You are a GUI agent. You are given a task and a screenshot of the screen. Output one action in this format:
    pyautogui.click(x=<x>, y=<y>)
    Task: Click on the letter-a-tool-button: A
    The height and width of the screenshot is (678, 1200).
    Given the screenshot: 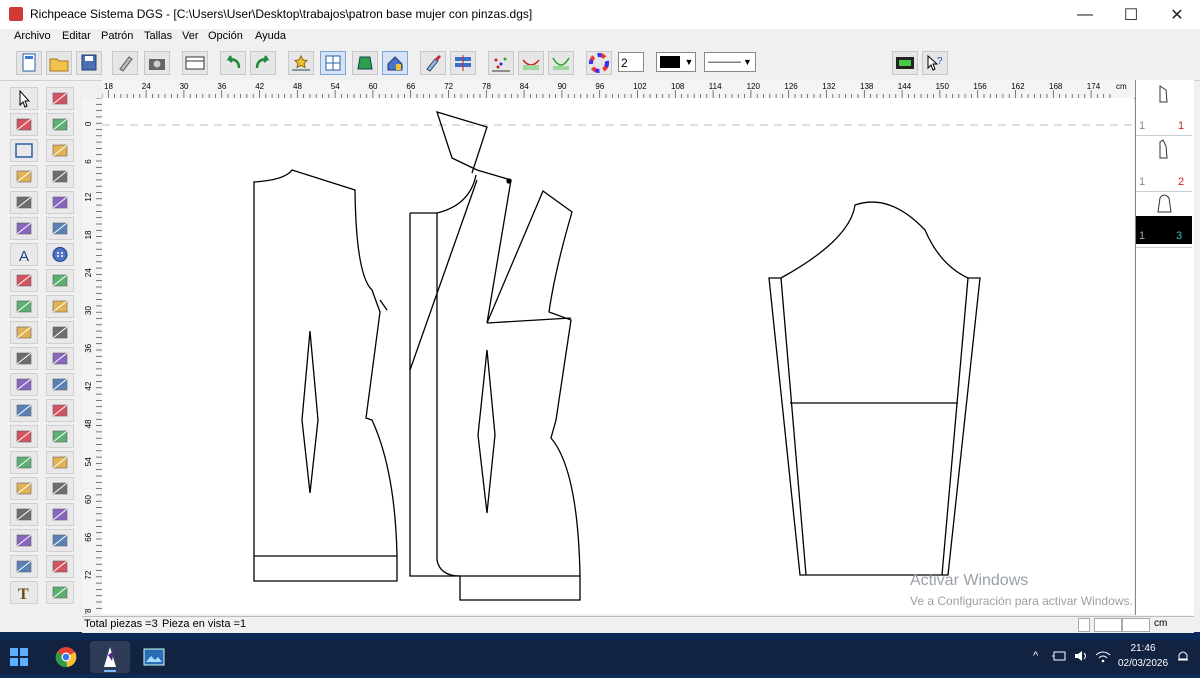 What is the action you would take?
    pyautogui.click(x=24, y=254)
    